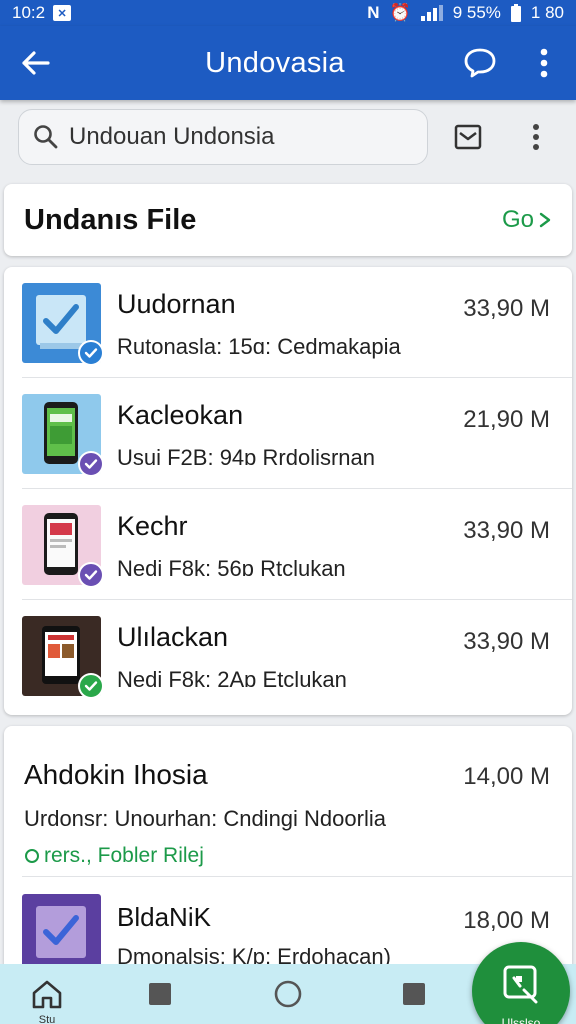 This screenshot has width=576, height=1024. Describe the element at coordinates (275, 62) in the screenshot. I see `page-title: Undovasia` at that location.